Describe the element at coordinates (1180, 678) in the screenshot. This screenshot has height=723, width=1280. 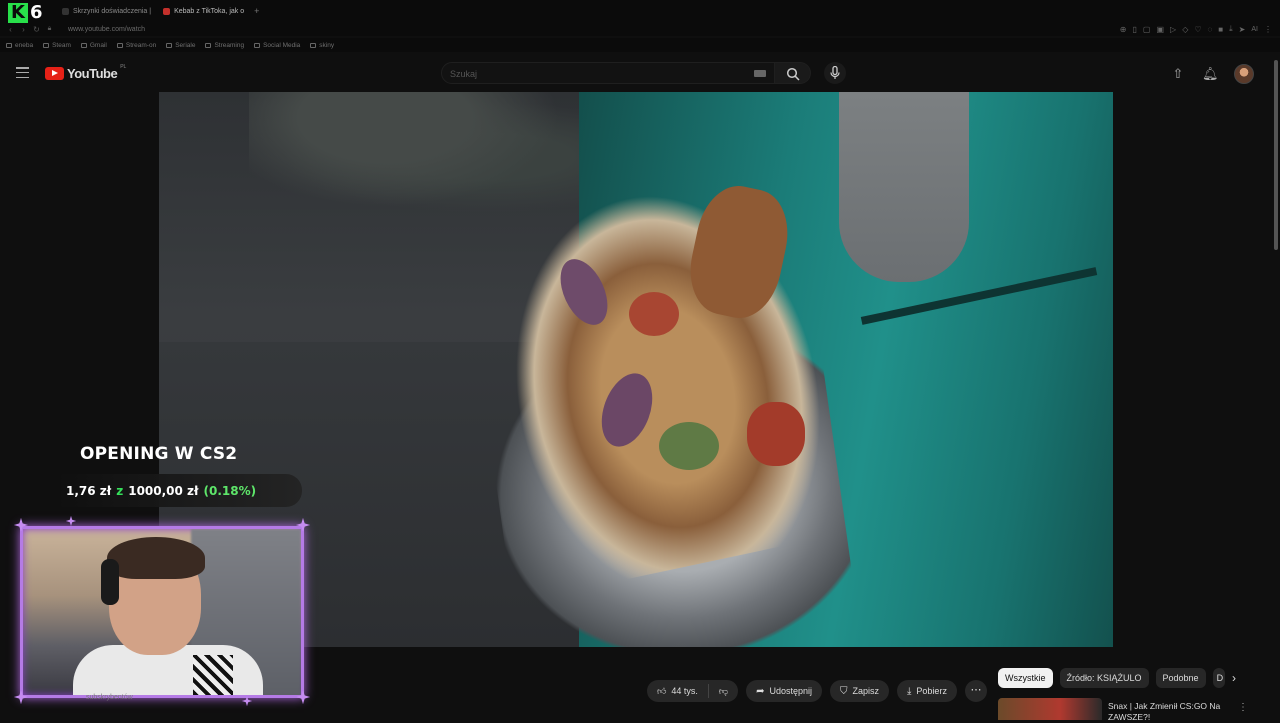
I see `chip-similar: Podobne` at that location.